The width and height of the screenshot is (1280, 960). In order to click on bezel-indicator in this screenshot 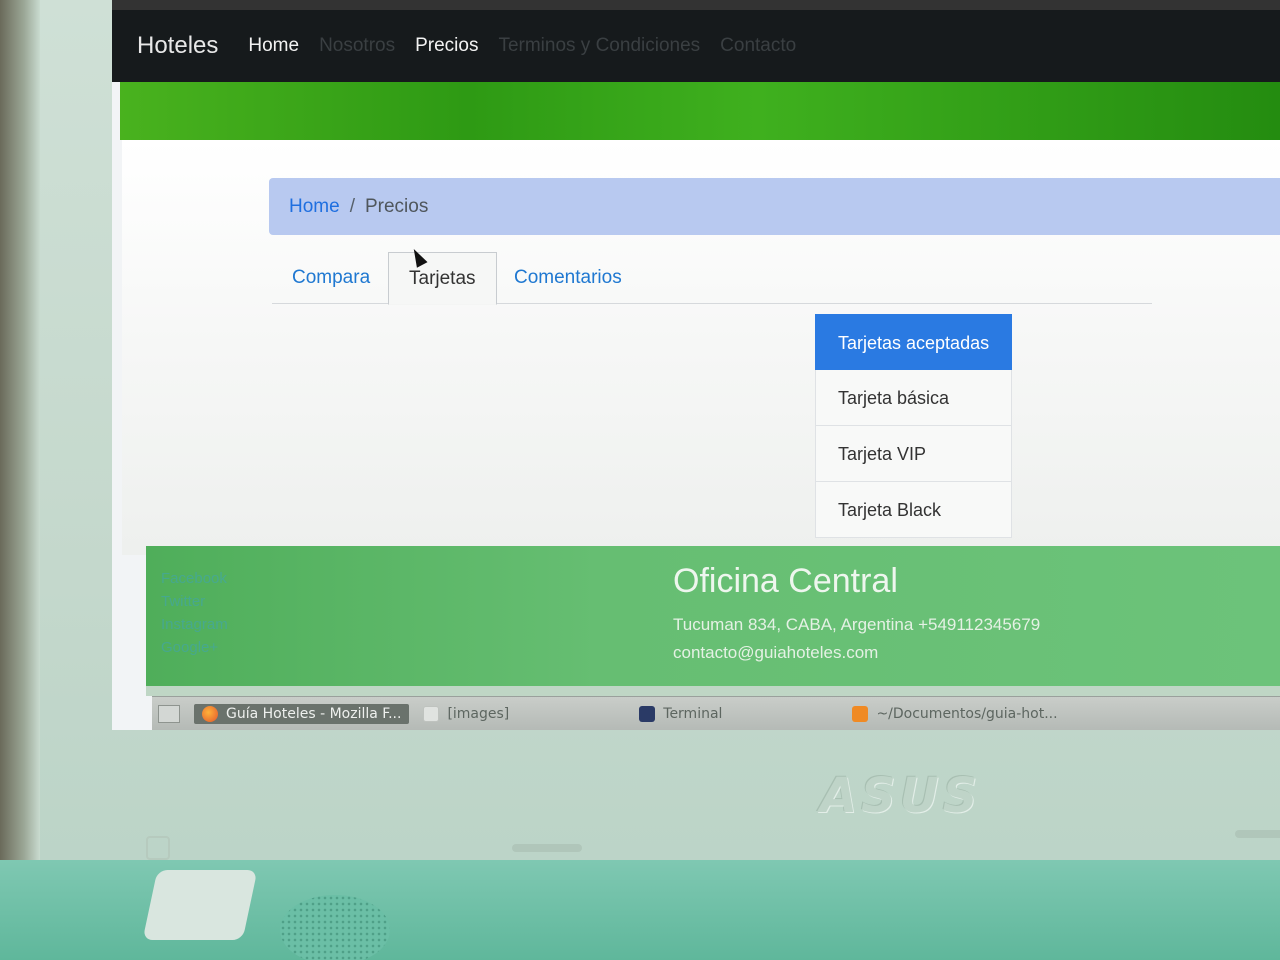, I will do `click(158, 848)`.